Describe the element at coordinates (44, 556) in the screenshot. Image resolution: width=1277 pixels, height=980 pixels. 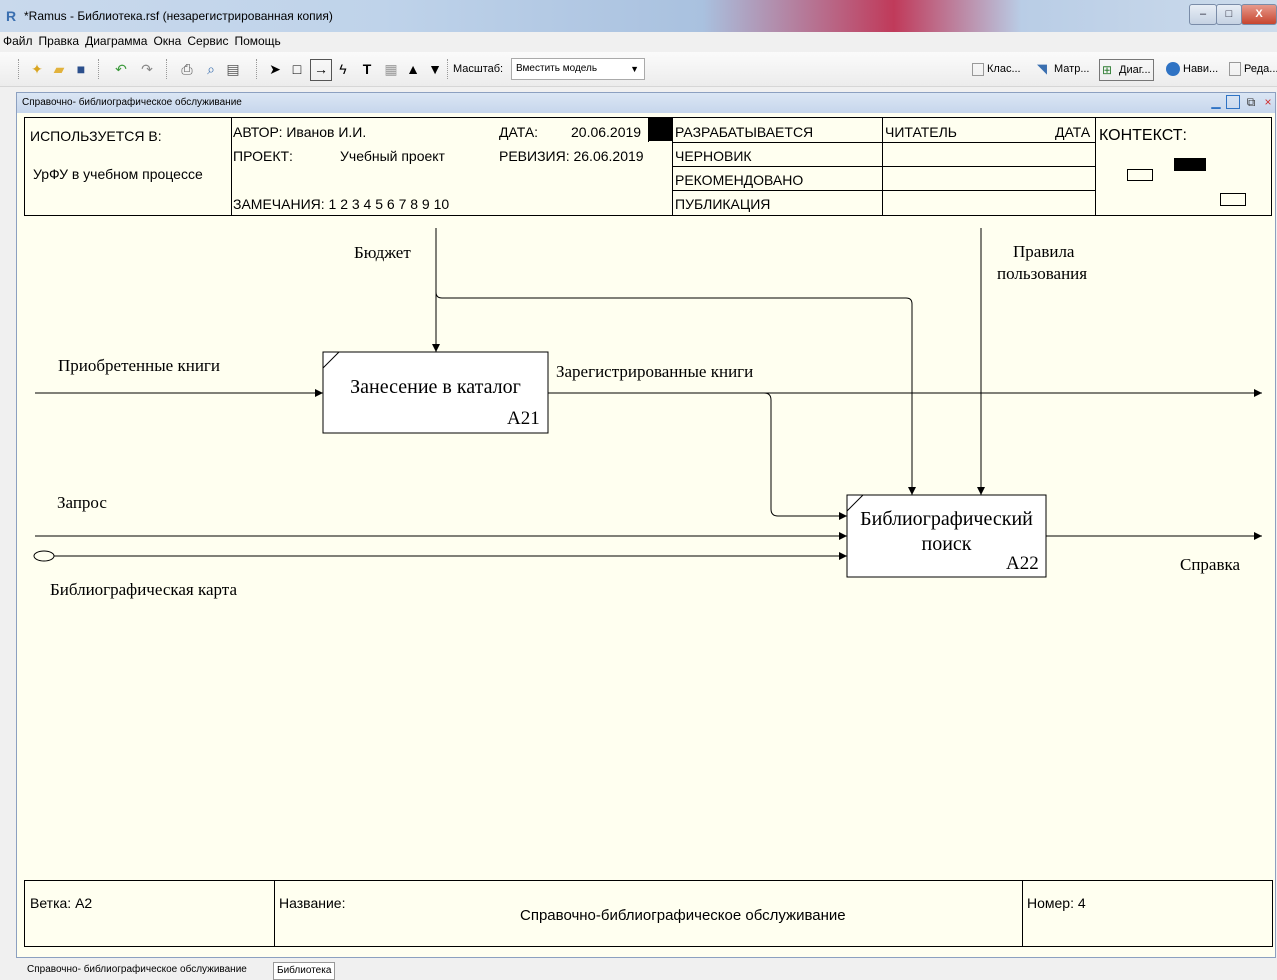
I see `tunnel-icon` at that location.